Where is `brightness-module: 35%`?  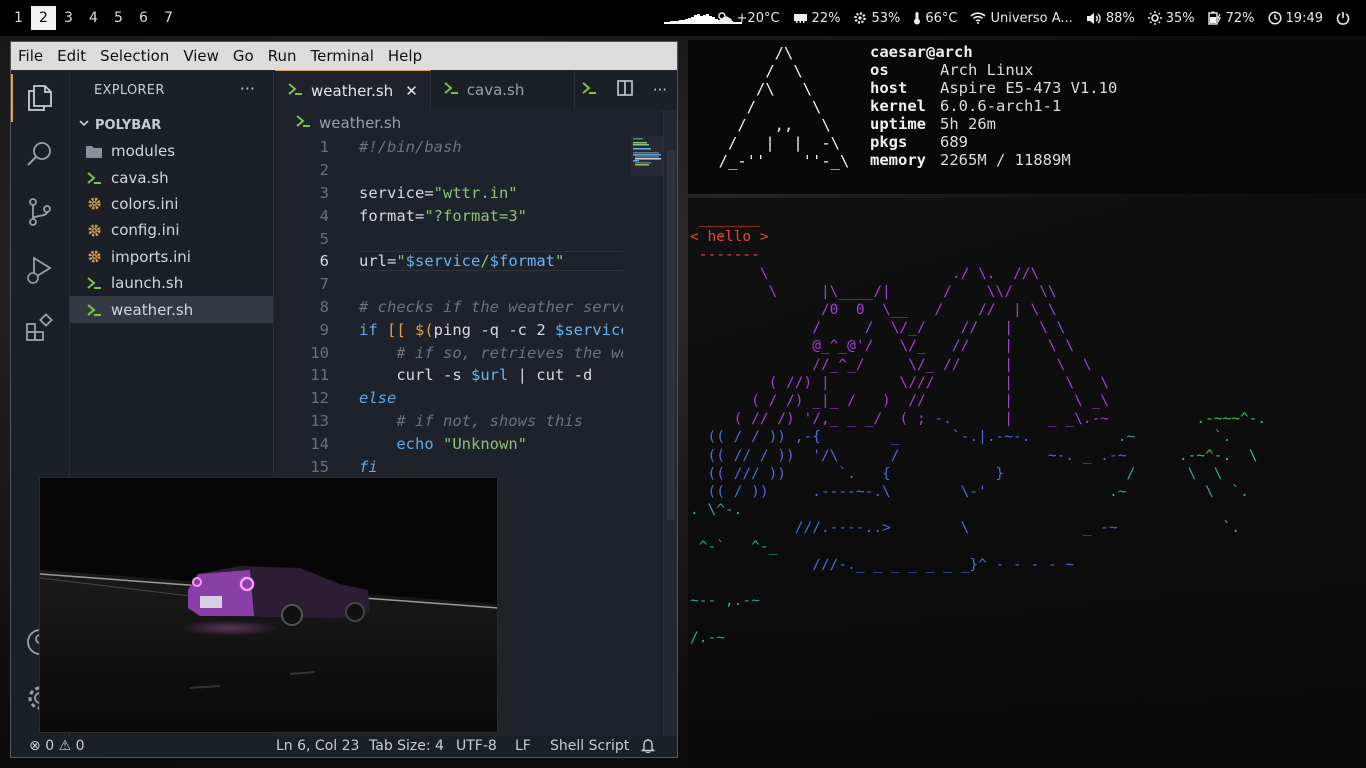 brightness-module: 35% is located at coordinates (1171, 18).